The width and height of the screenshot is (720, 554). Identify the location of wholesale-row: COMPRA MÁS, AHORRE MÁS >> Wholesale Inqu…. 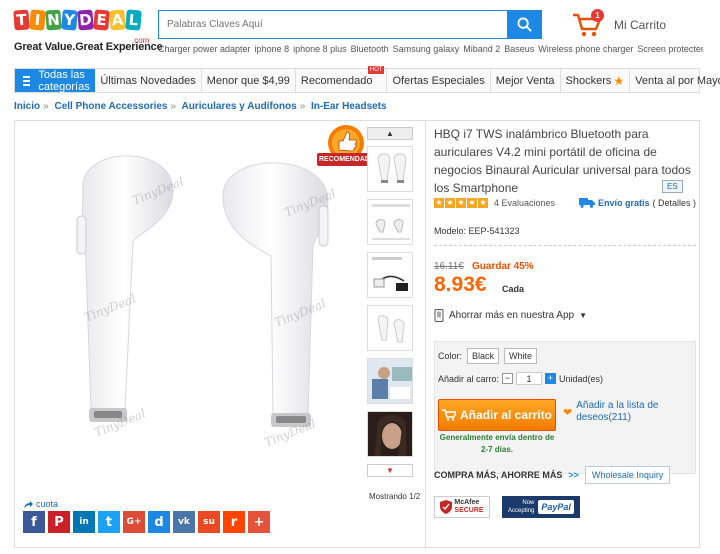
(552, 475).